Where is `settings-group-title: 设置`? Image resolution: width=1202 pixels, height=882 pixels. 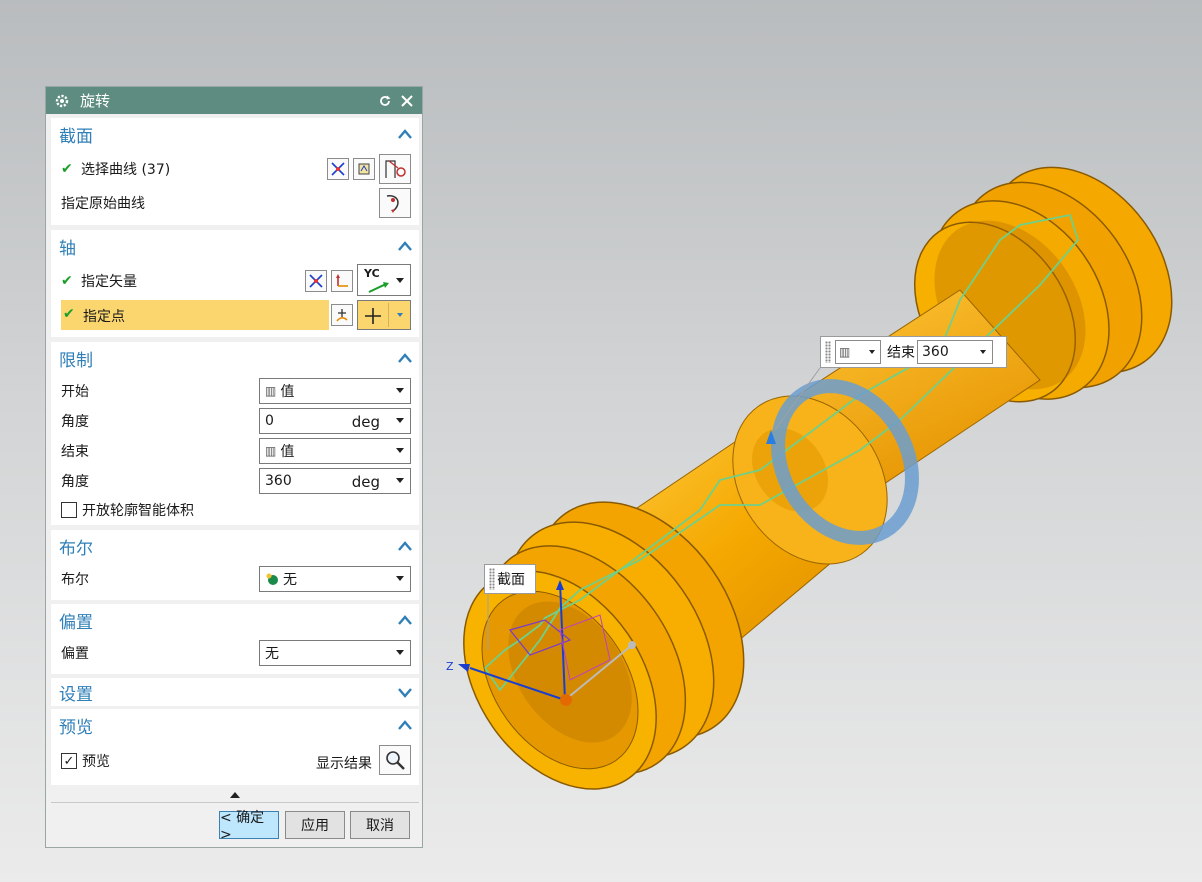 settings-group-title: 设置 is located at coordinates (76, 694).